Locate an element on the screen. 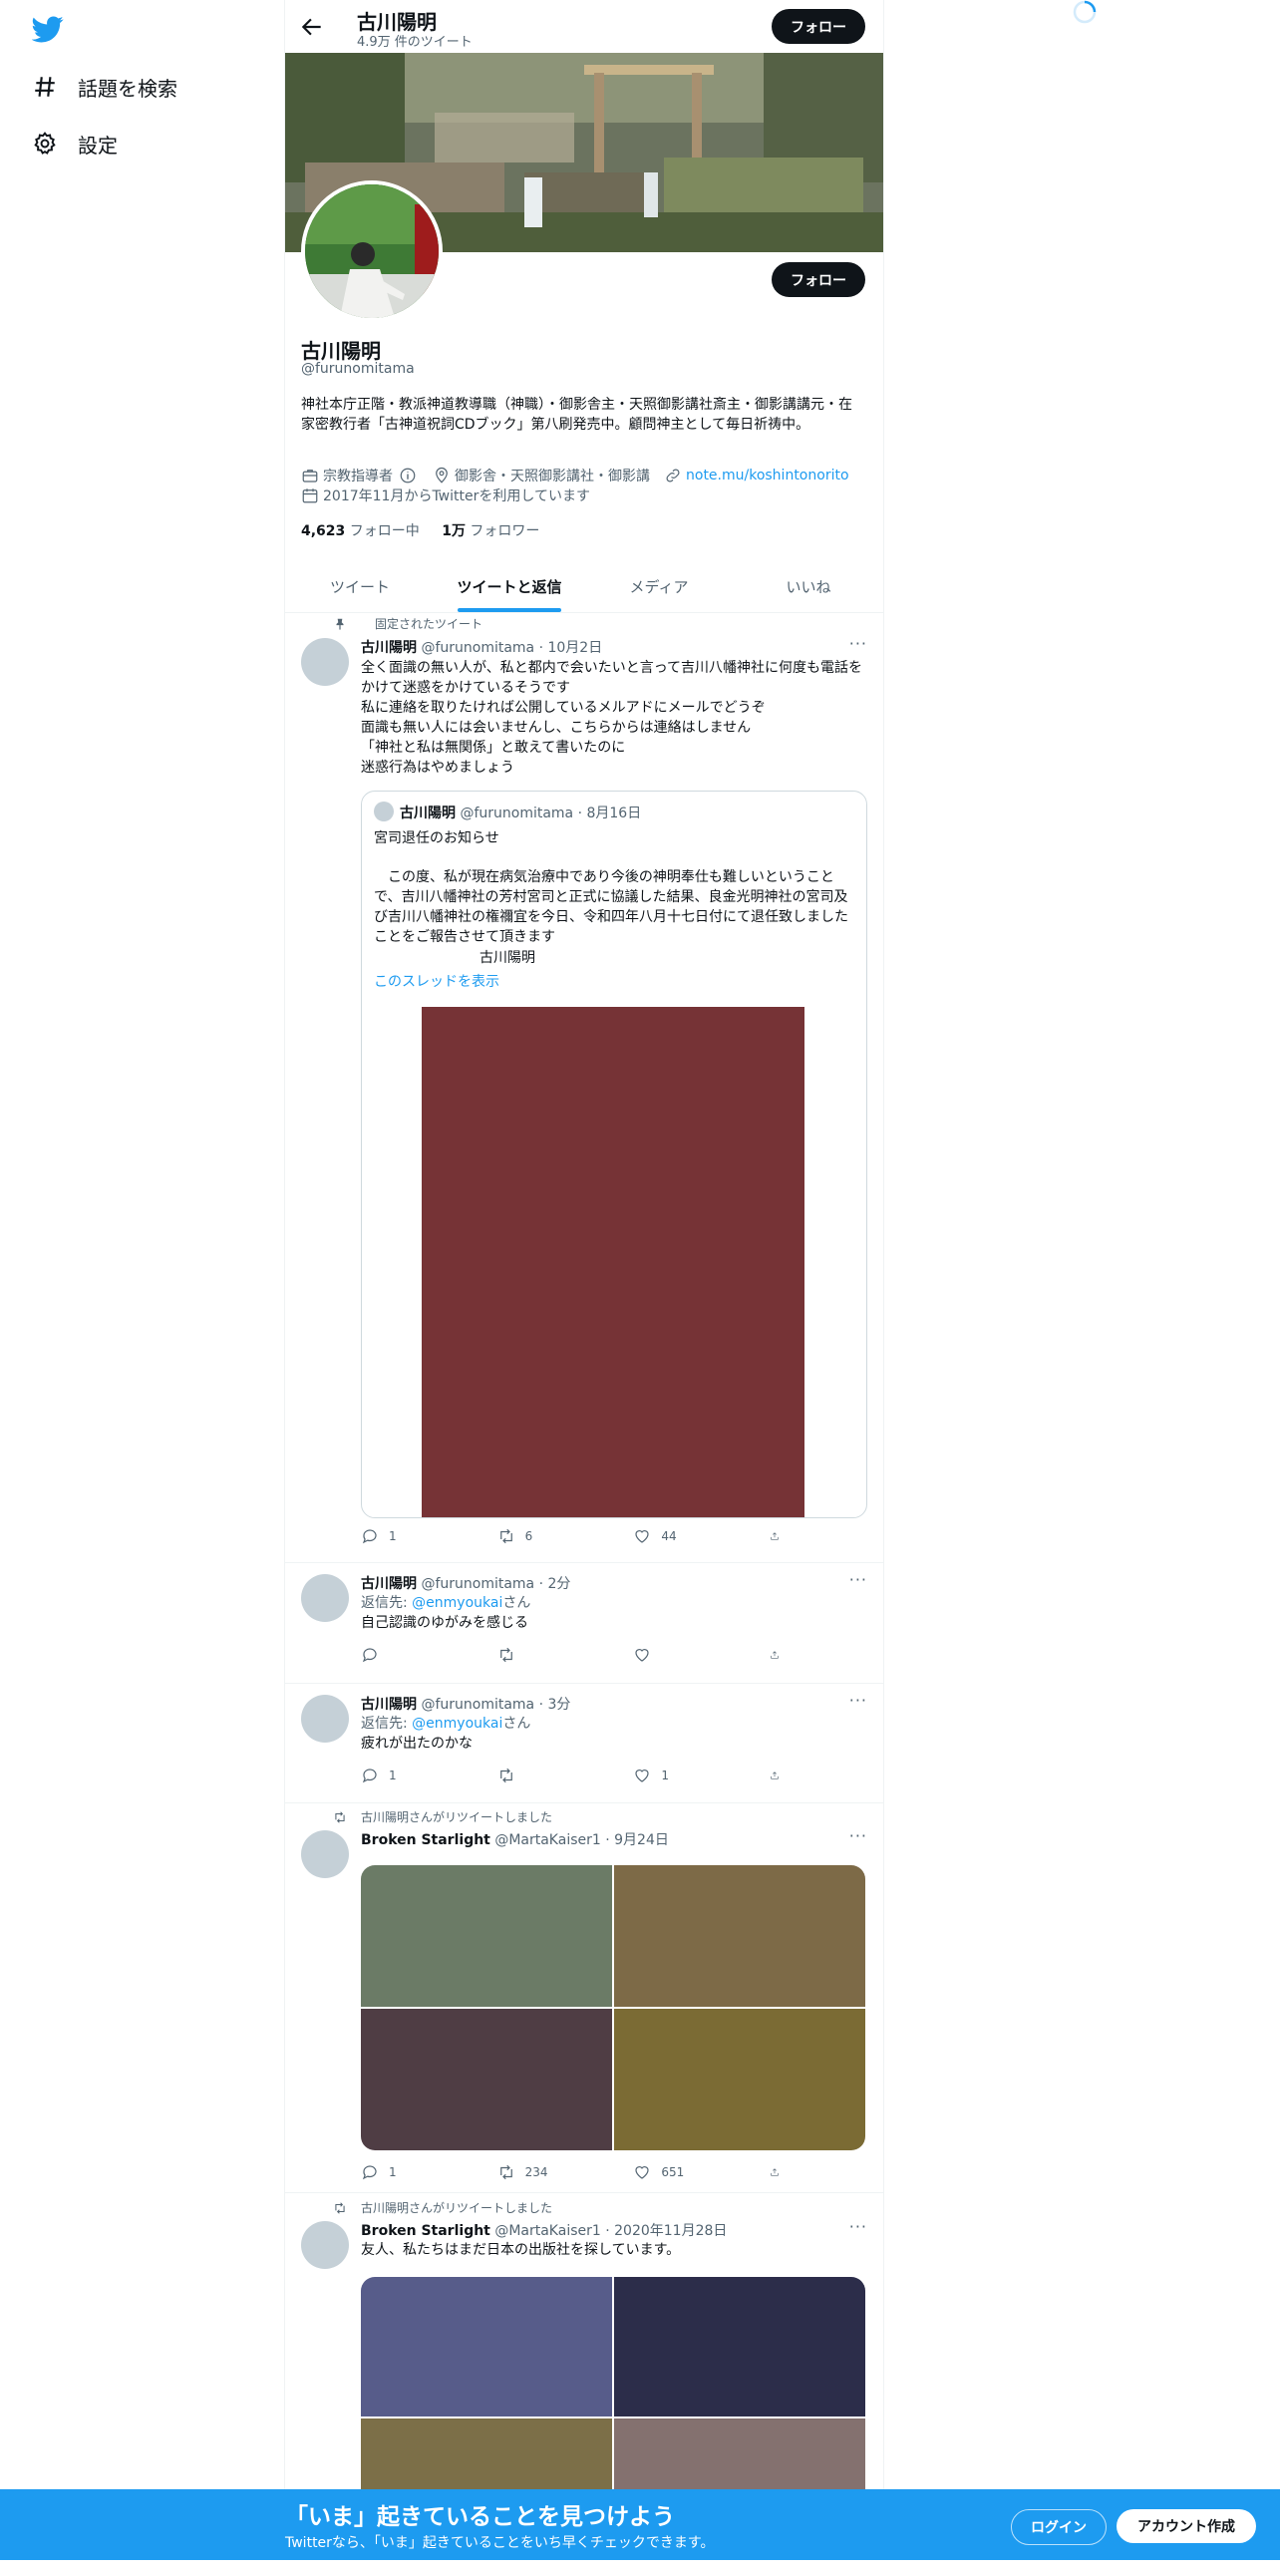  header-follow-button: フォロー is located at coordinates (819, 26).